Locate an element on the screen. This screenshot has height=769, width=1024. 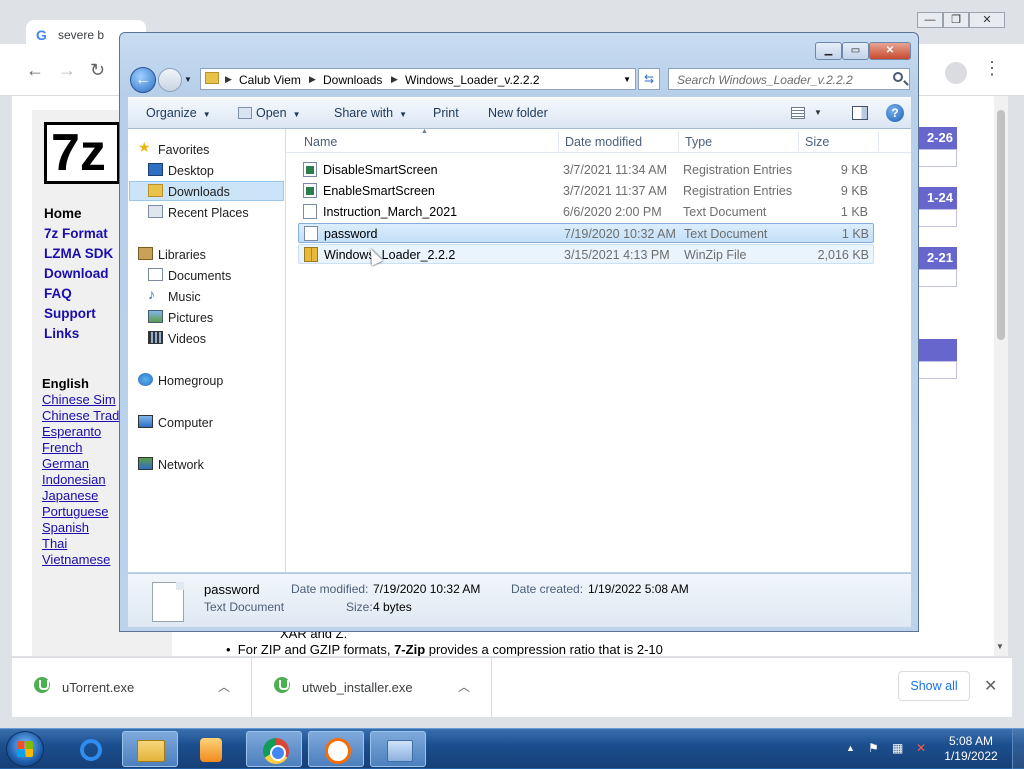
address-dropdown-icon: ▼ is located at coordinates (627, 79).